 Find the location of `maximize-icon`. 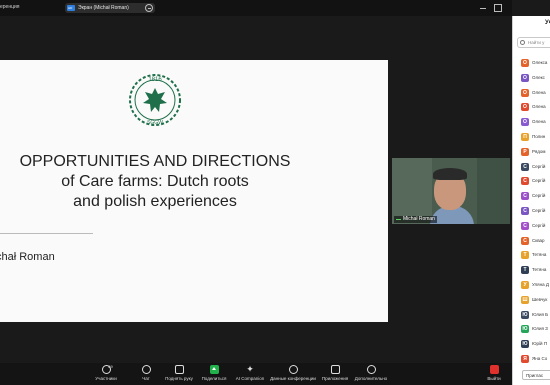

maximize-icon is located at coordinates (497, 7).